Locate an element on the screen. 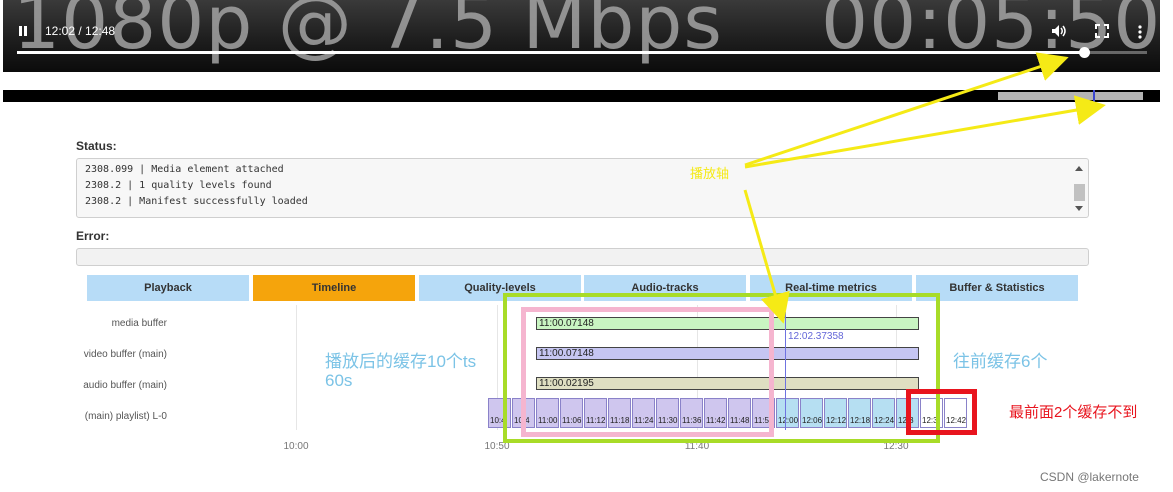 Image resolution: width=1173 pixels, height=492 pixels. arrow-to-seekbar is located at coordinates (906, 109).